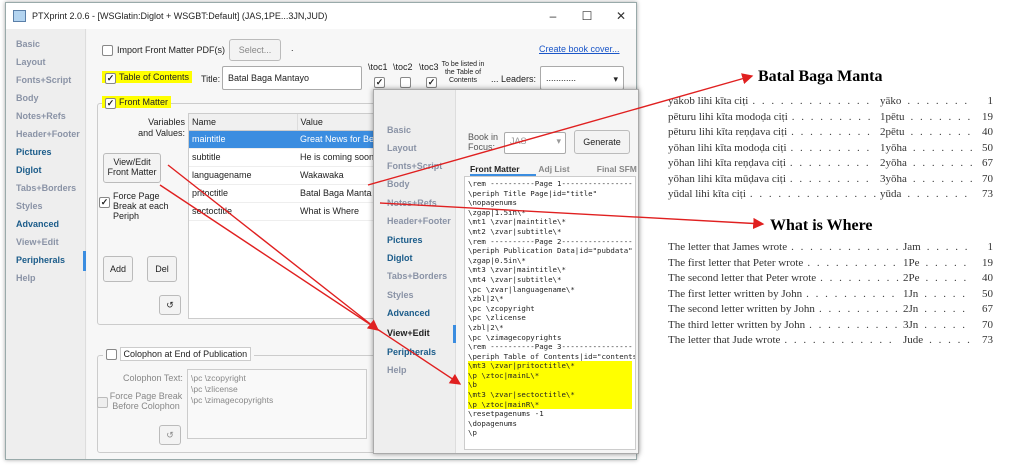  Describe the element at coordinates (273, 247) in the screenshot. I see `arrow-to-view-edit` at that location.